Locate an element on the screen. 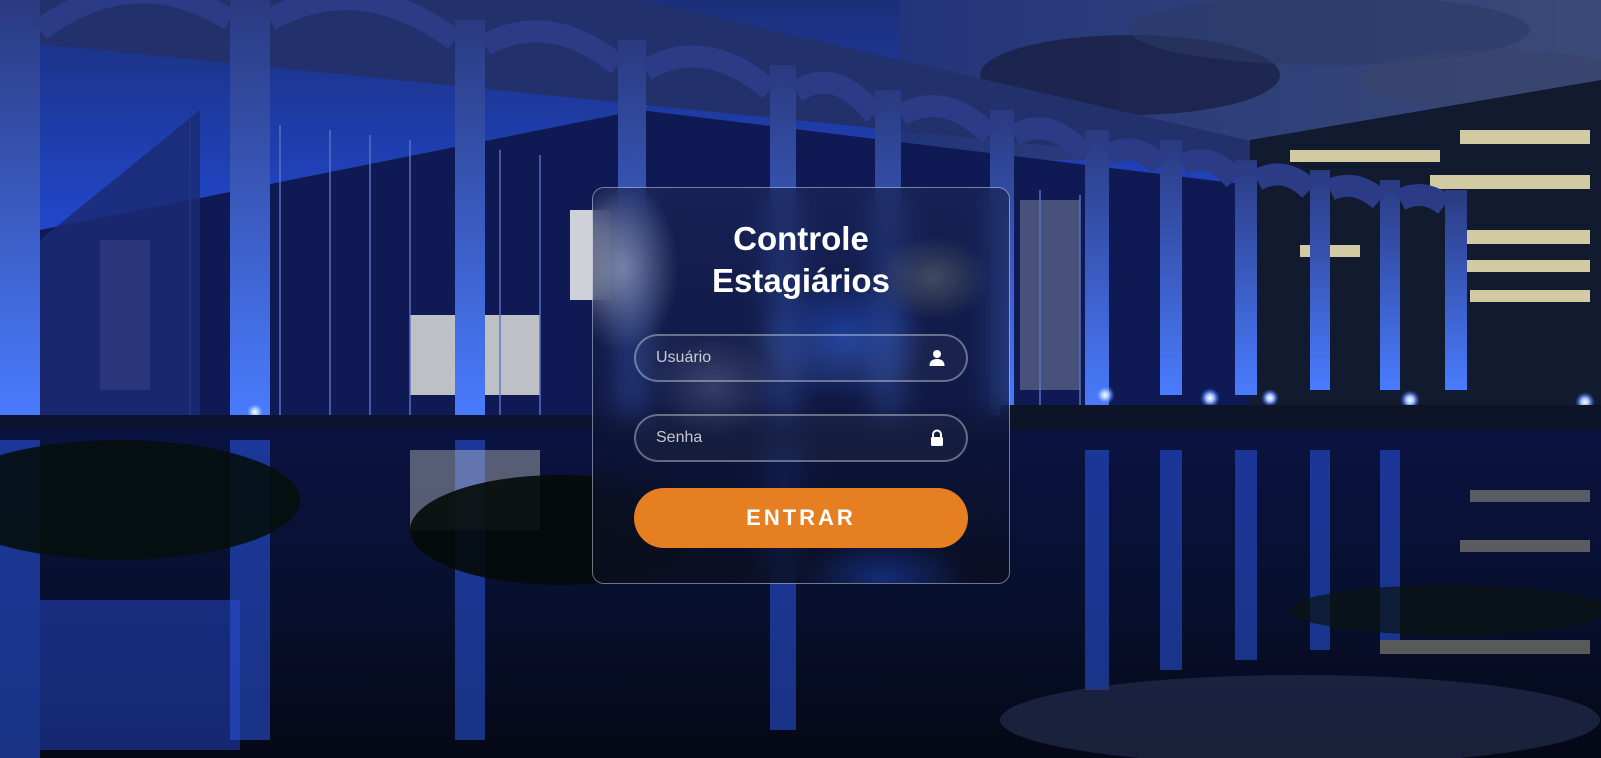 The image size is (1601, 758). submit-button: ENTRAR is located at coordinates (801, 518).